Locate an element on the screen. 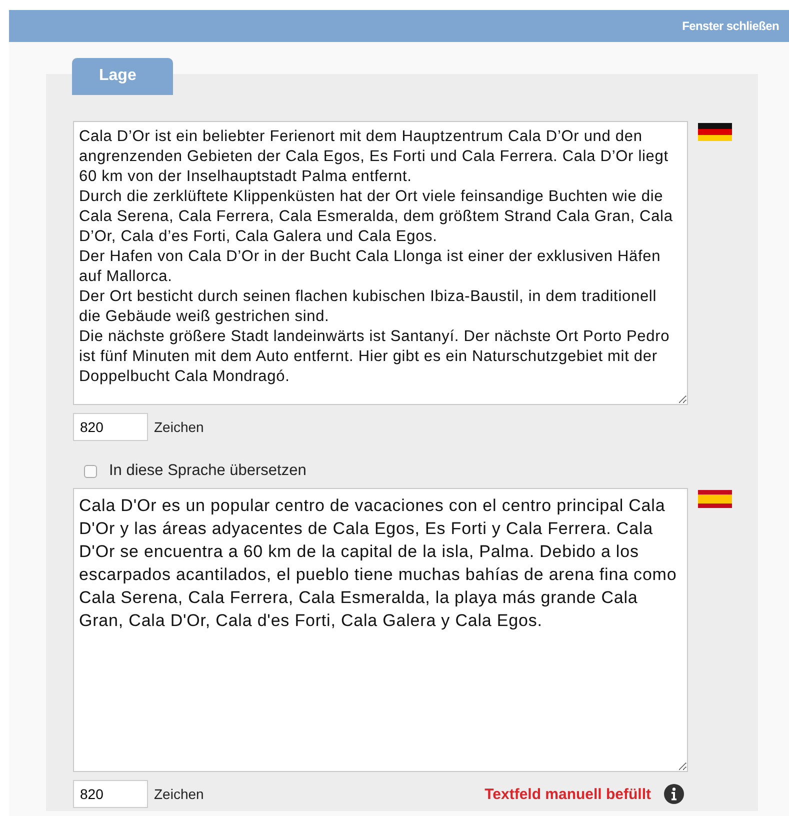  checkbox is located at coordinates (90, 471).